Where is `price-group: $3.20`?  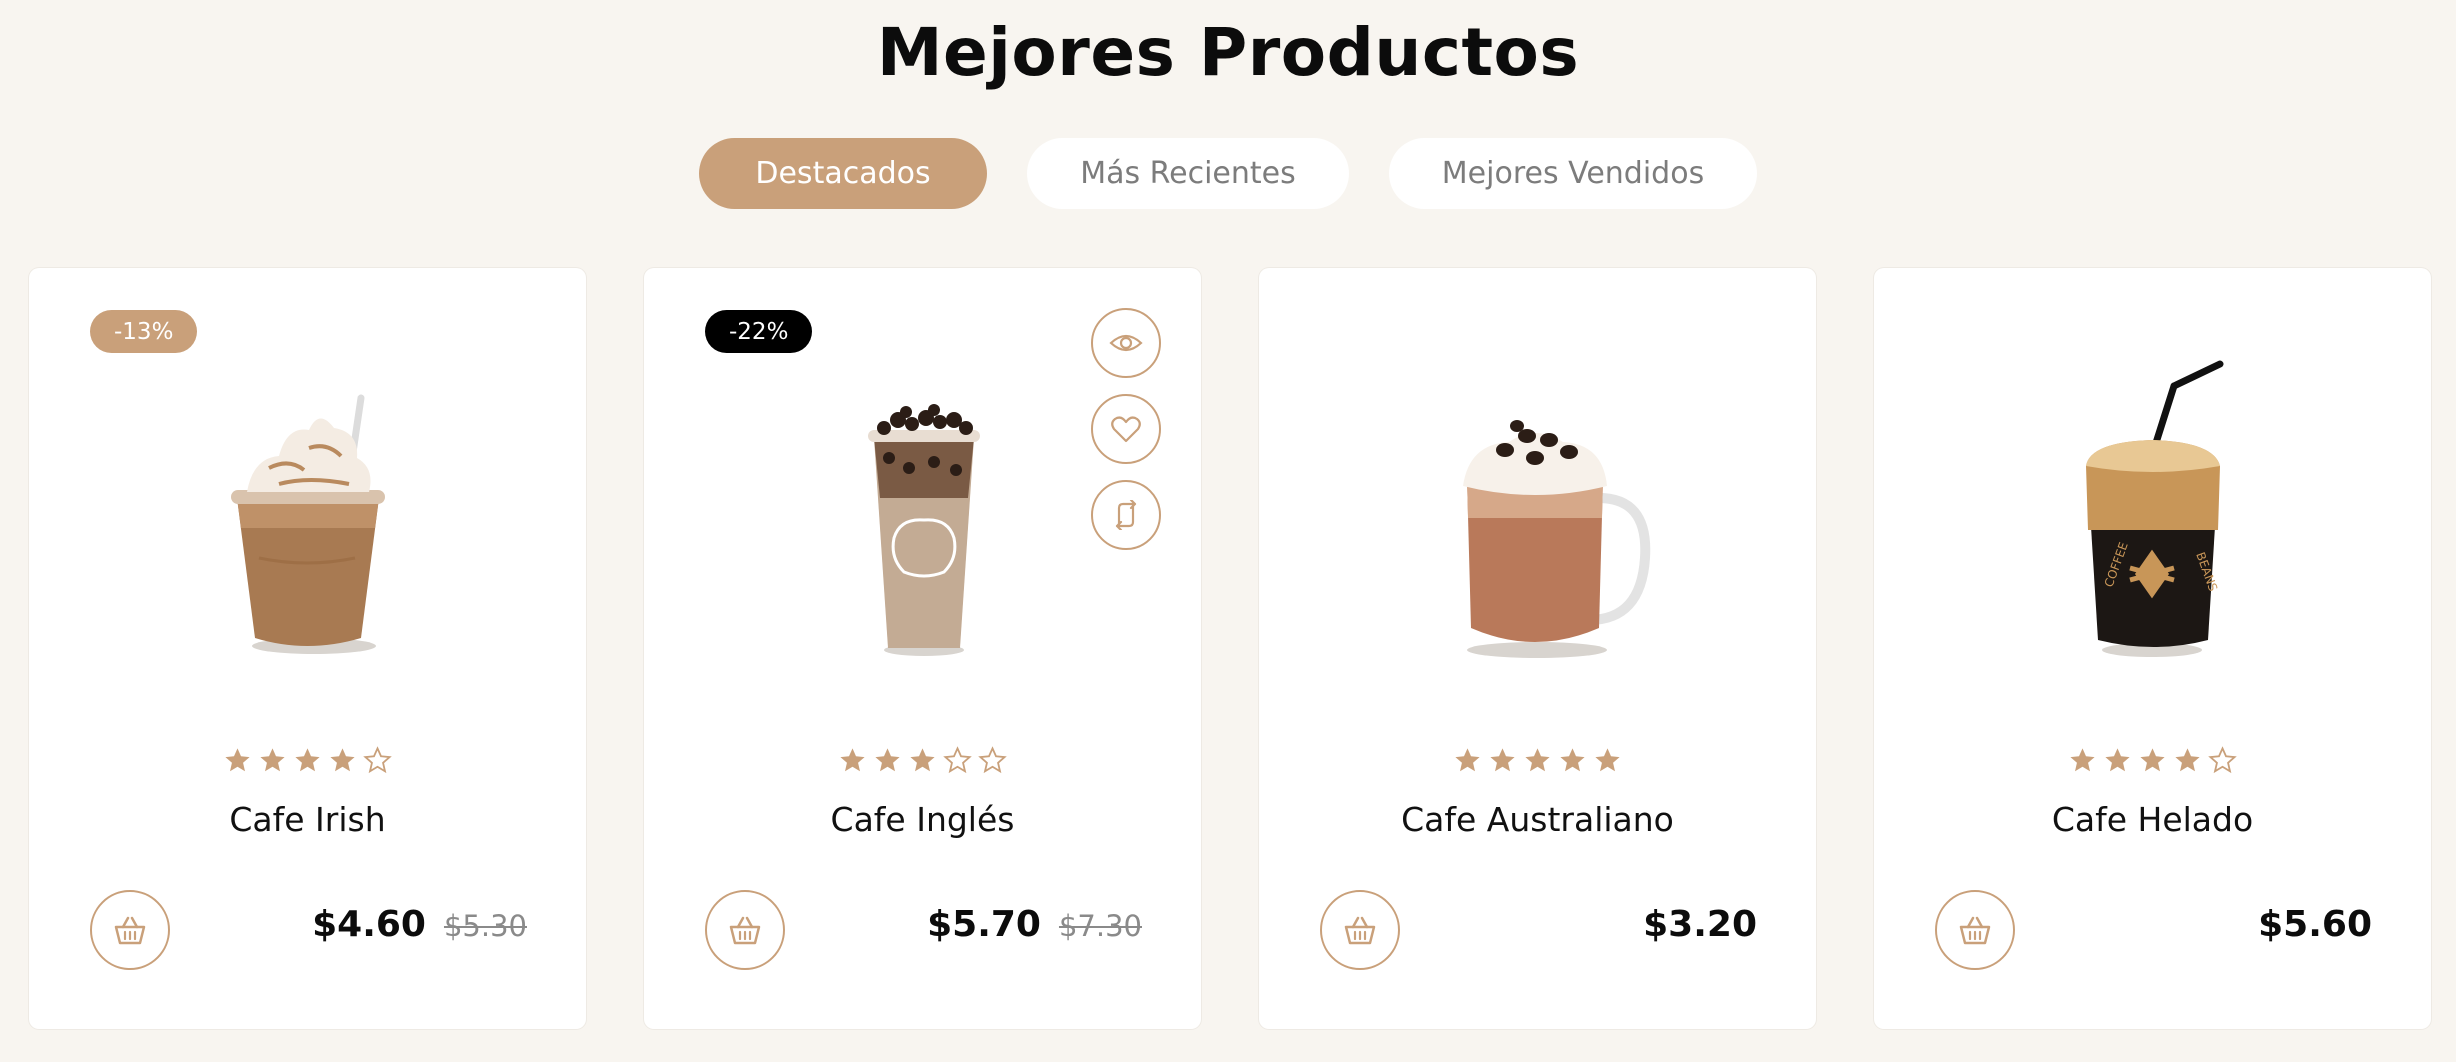 price-group: $3.20 is located at coordinates (1700, 924).